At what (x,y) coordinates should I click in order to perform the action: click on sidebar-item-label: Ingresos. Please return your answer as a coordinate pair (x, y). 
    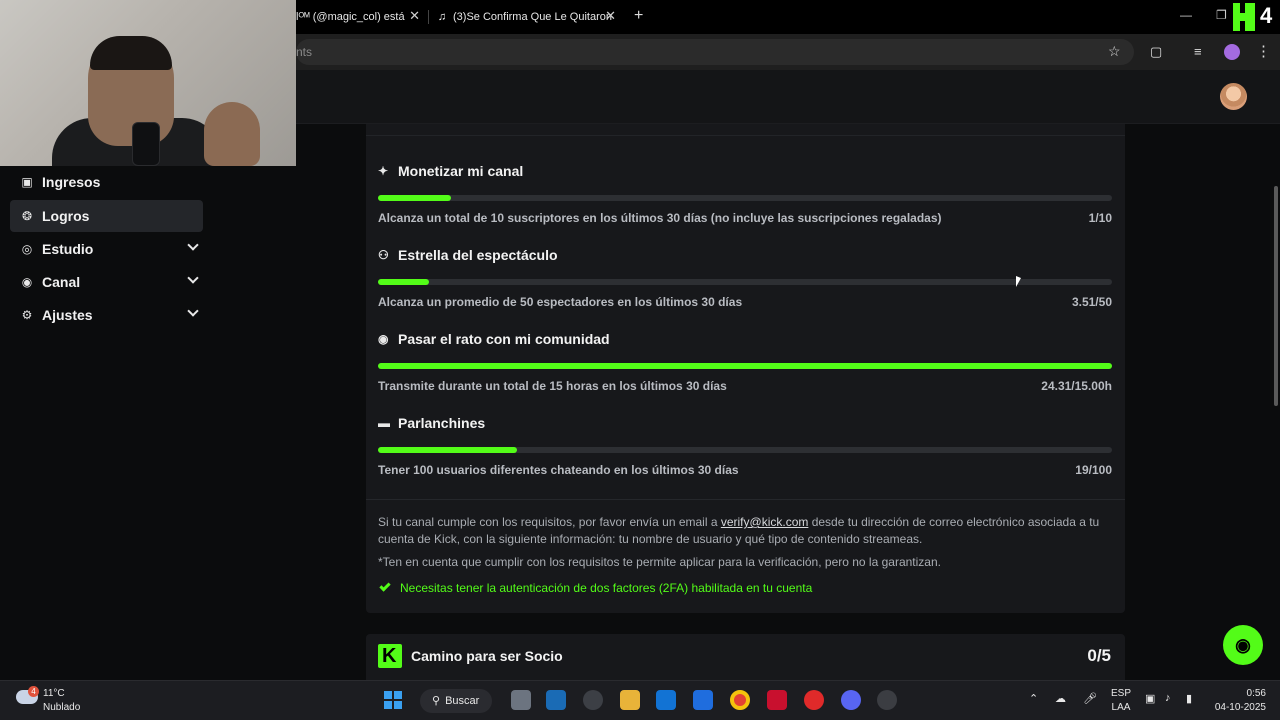
    Looking at the image, I should click on (71, 182).